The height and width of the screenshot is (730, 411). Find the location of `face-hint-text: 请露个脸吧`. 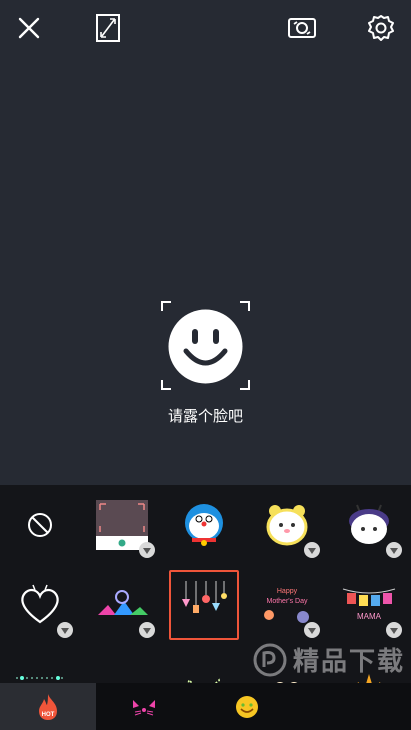

face-hint-text: 请露个脸吧 is located at coordinates (205, 416).